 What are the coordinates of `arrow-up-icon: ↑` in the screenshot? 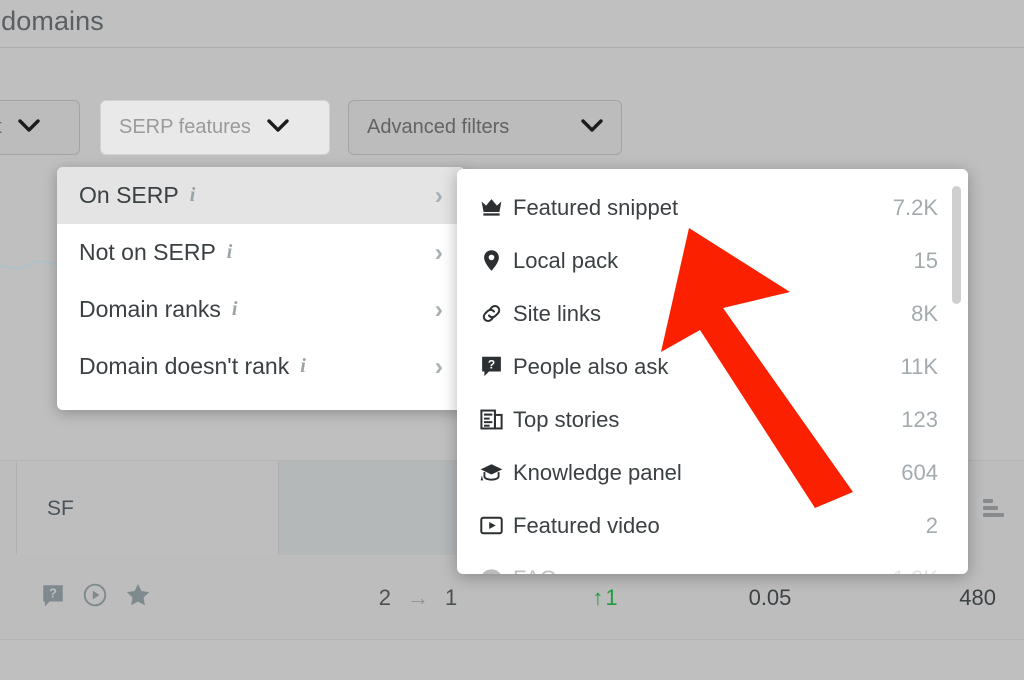 It's located at (598, 597).